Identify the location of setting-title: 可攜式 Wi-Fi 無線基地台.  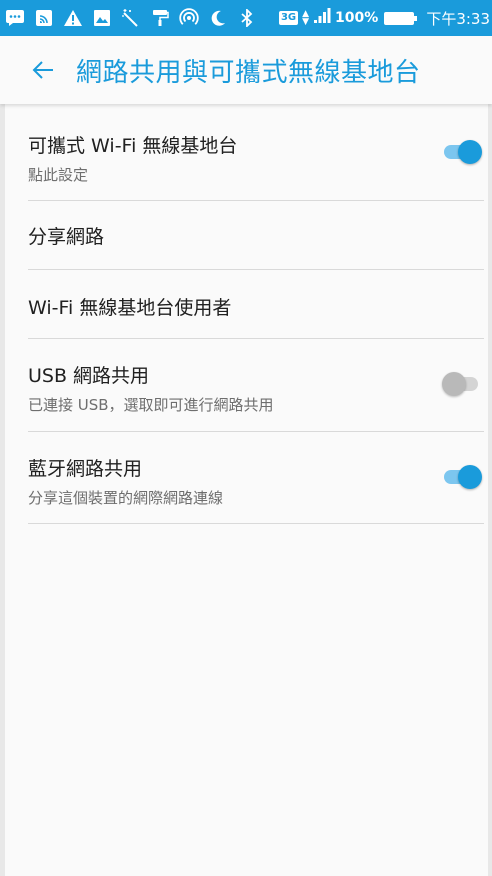
(133, 146).